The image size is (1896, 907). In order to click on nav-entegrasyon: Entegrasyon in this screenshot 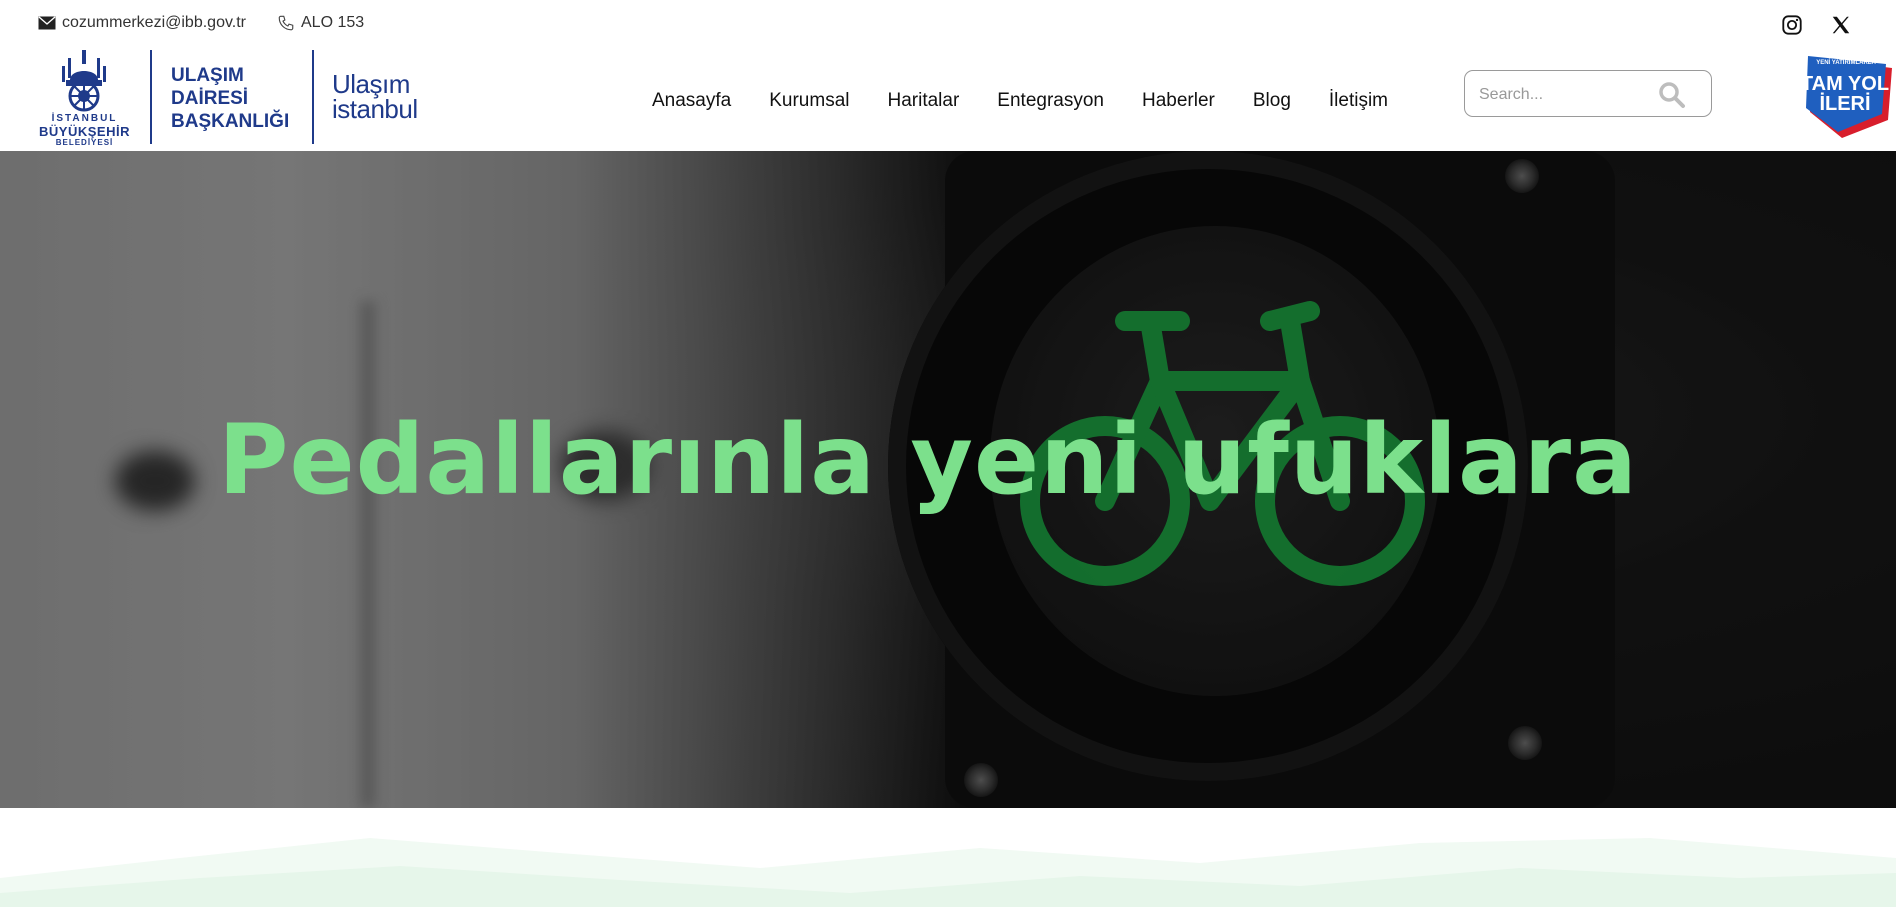, I will do `click(1050, 101)`.